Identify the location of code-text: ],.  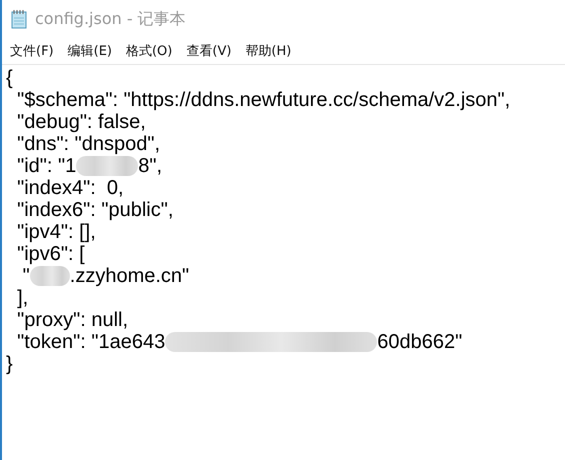
(22, 298).